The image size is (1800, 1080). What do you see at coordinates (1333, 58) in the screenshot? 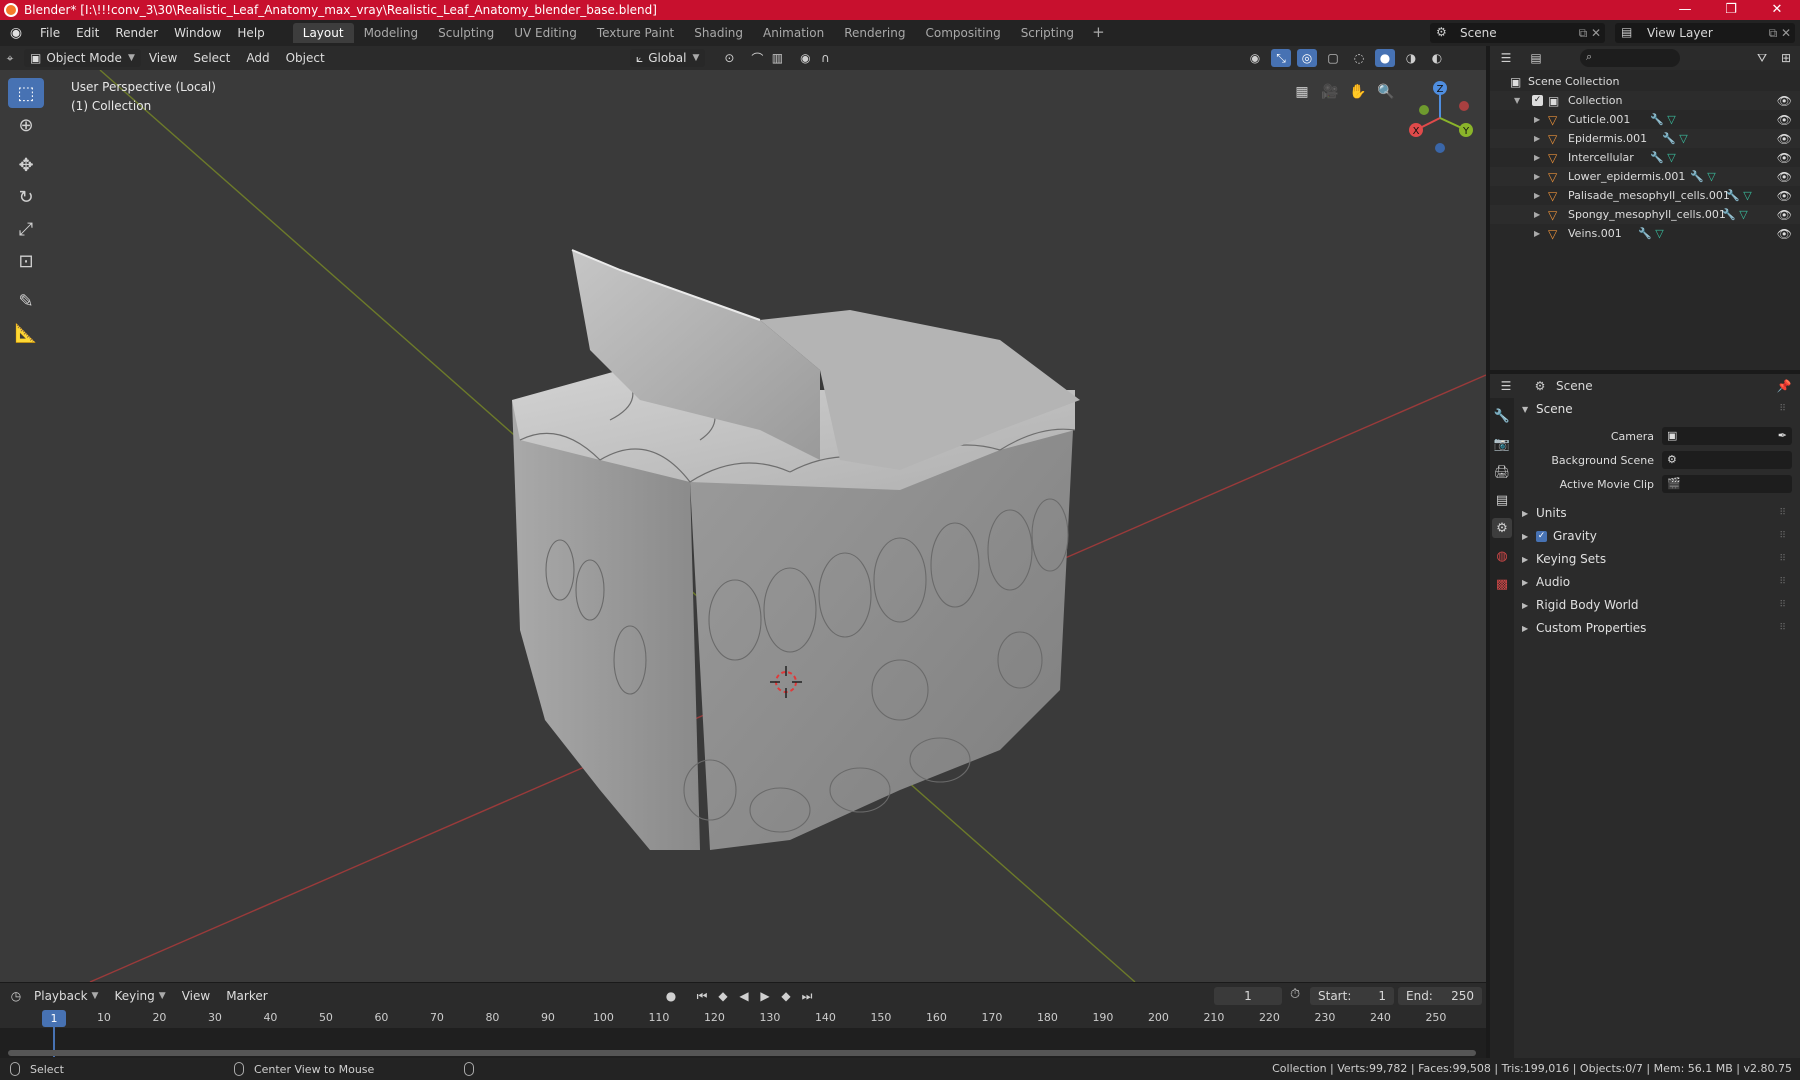
I see `xray-toggle-icon: ▢` at bounding box center [1333, 58].